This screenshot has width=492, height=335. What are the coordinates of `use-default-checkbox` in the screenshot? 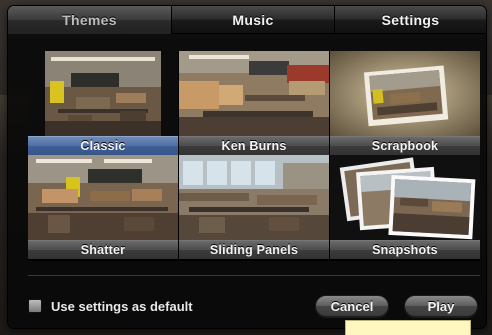 It's located at (35, 306).